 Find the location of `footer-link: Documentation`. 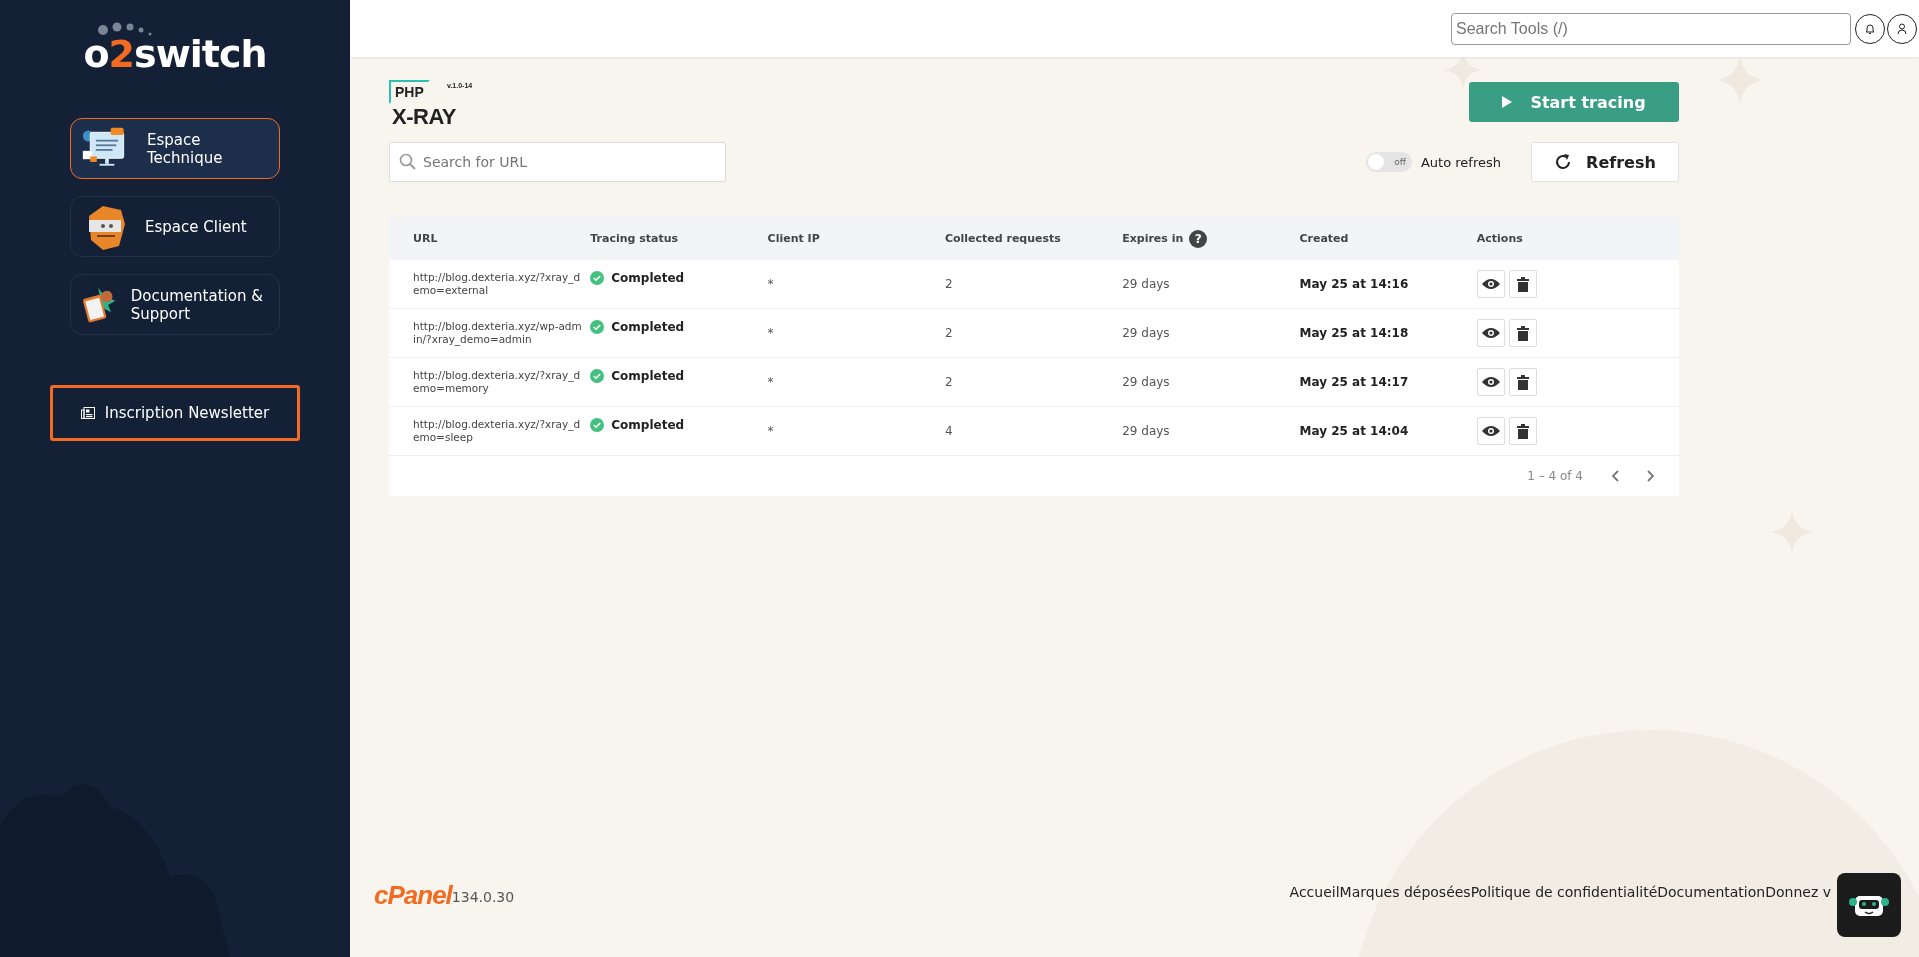

footer-link: Documentation is located at coordinates (1711, 892).